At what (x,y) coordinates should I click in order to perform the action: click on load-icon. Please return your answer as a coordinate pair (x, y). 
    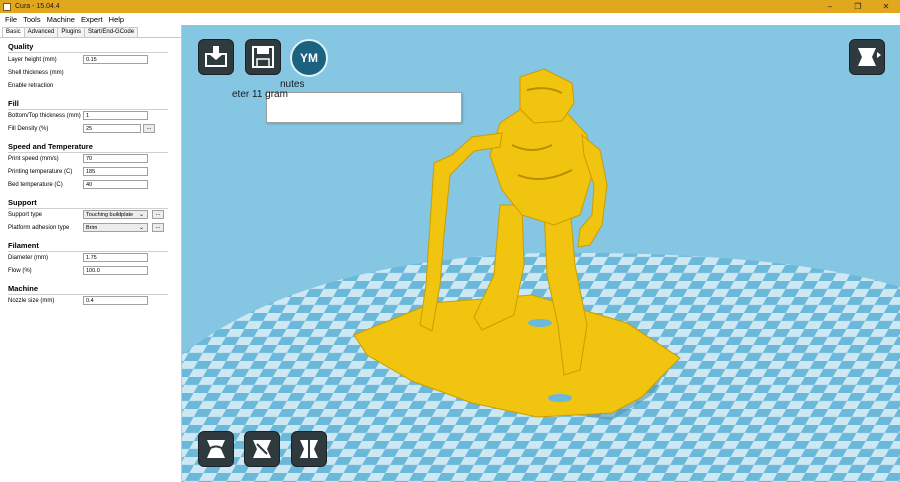
    Looking at the image, I should click on (216, 56).